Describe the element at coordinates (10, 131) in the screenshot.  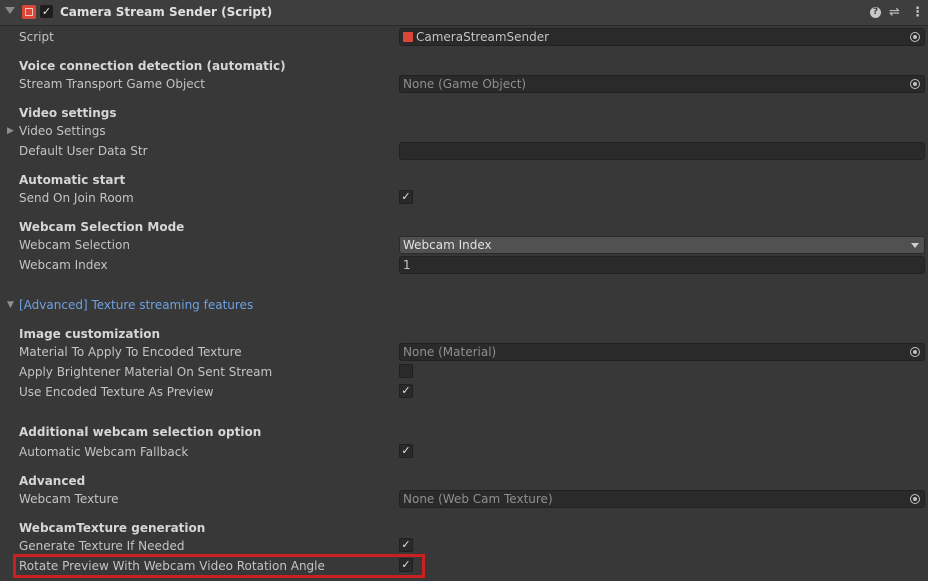
I see `foldout-arrow-icon: ▶` at that location.